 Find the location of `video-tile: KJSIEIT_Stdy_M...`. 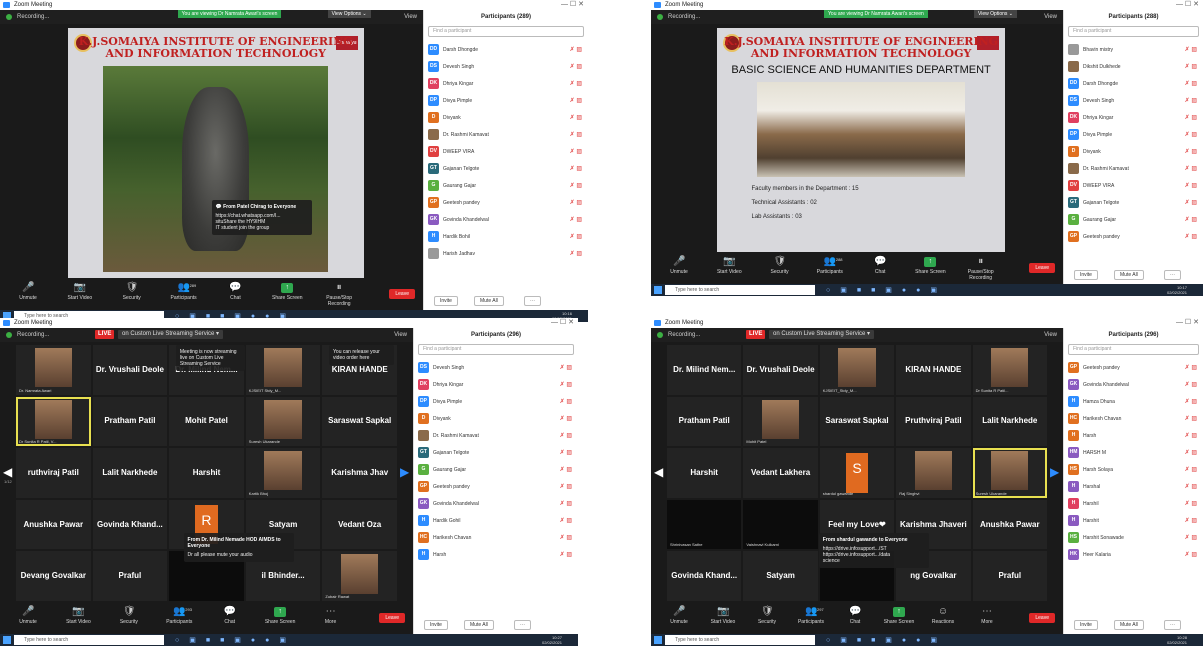

video-tile: KJSIEIT_Stdy_M... is located at coordinates (857, 370).